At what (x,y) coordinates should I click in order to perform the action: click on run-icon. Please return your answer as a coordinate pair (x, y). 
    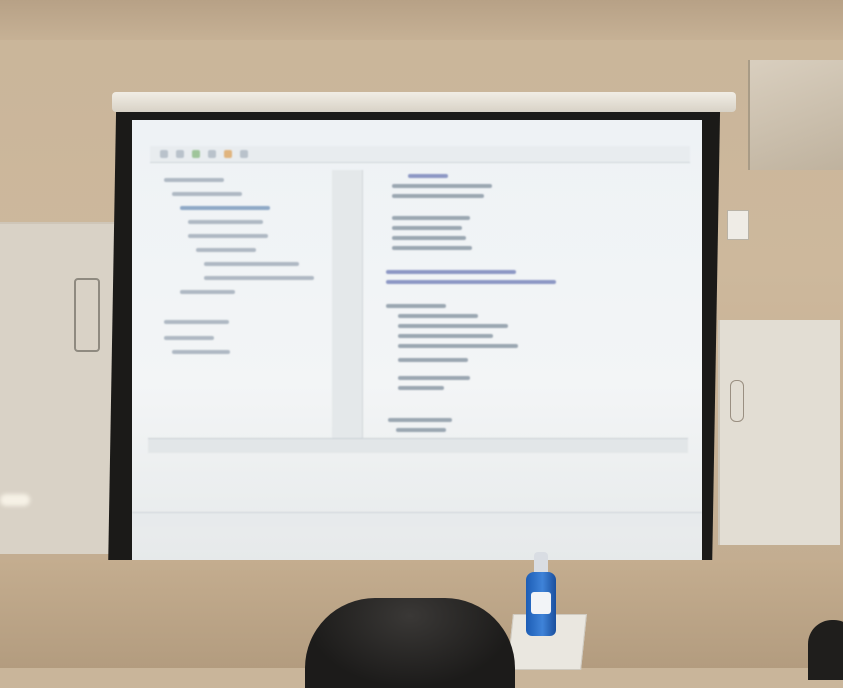
    Looking at the image, I should click on (196, 154).